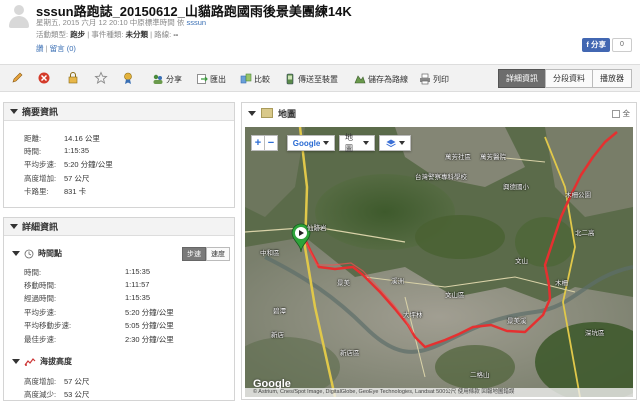 The width and height of the screenshot is (640, 402). What do you see at coordinates (194, 254) in the screenshot?
I see `toggle-pace: 步速` at bounding box center [194, 254].